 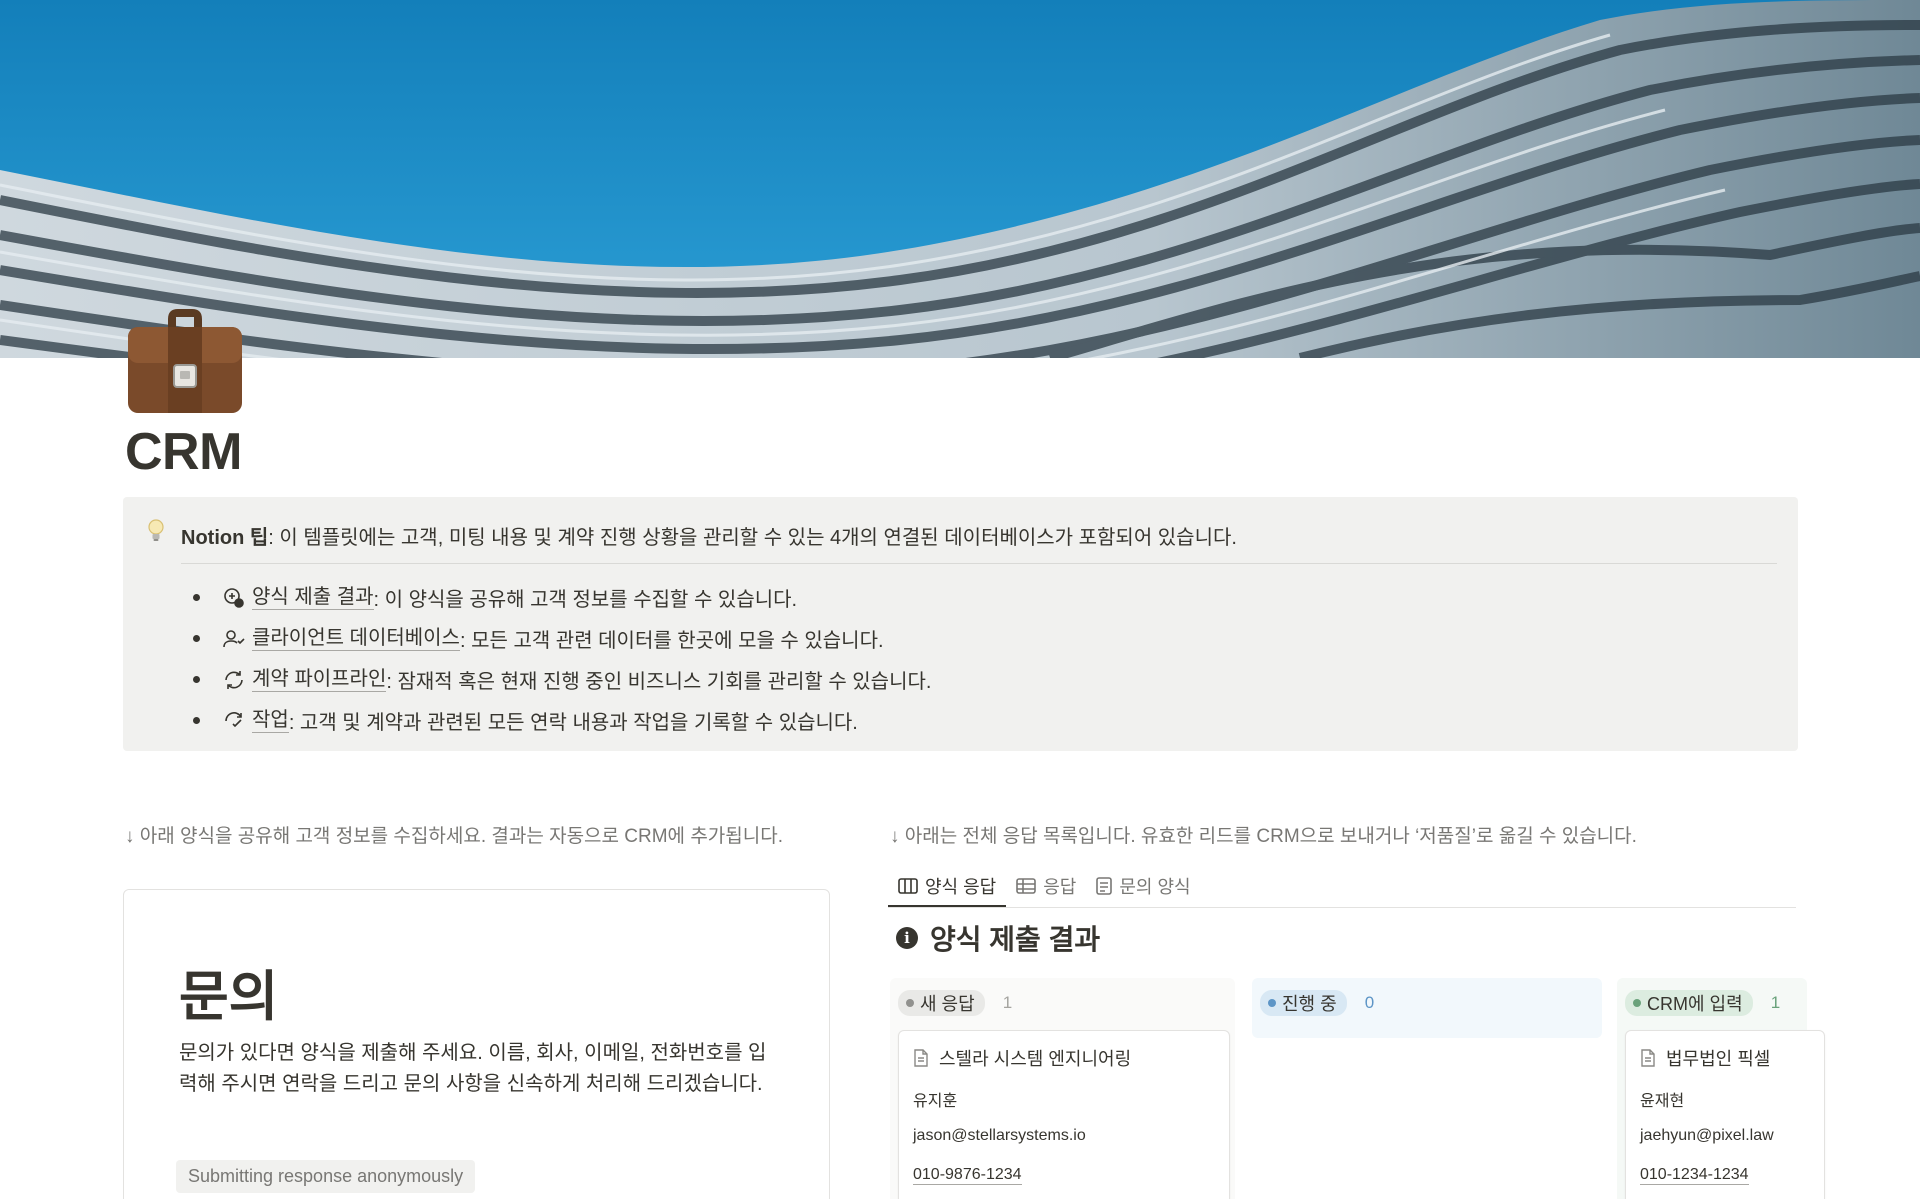 I want to click on status-label: 진행 중, so click(x=1309, y=1004).